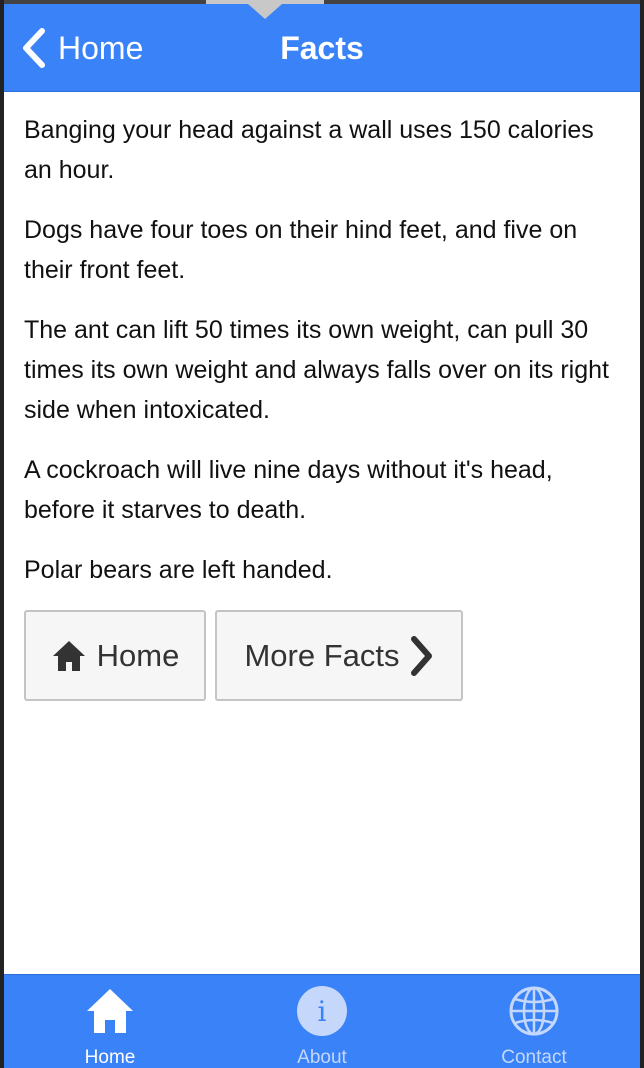 The width and height of the screenshot is (644, 1068). I want to click on tab-contact: Contact, so click(534, 1021).